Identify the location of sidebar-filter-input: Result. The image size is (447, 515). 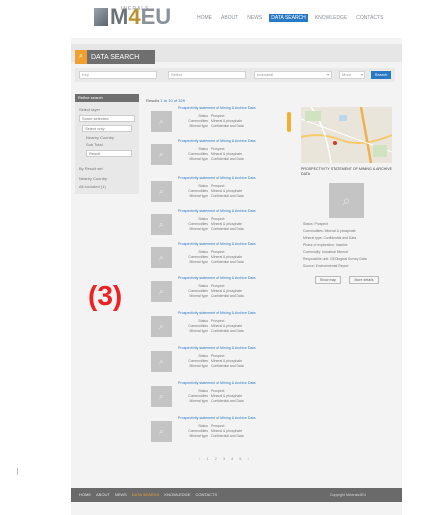
(109, 153).